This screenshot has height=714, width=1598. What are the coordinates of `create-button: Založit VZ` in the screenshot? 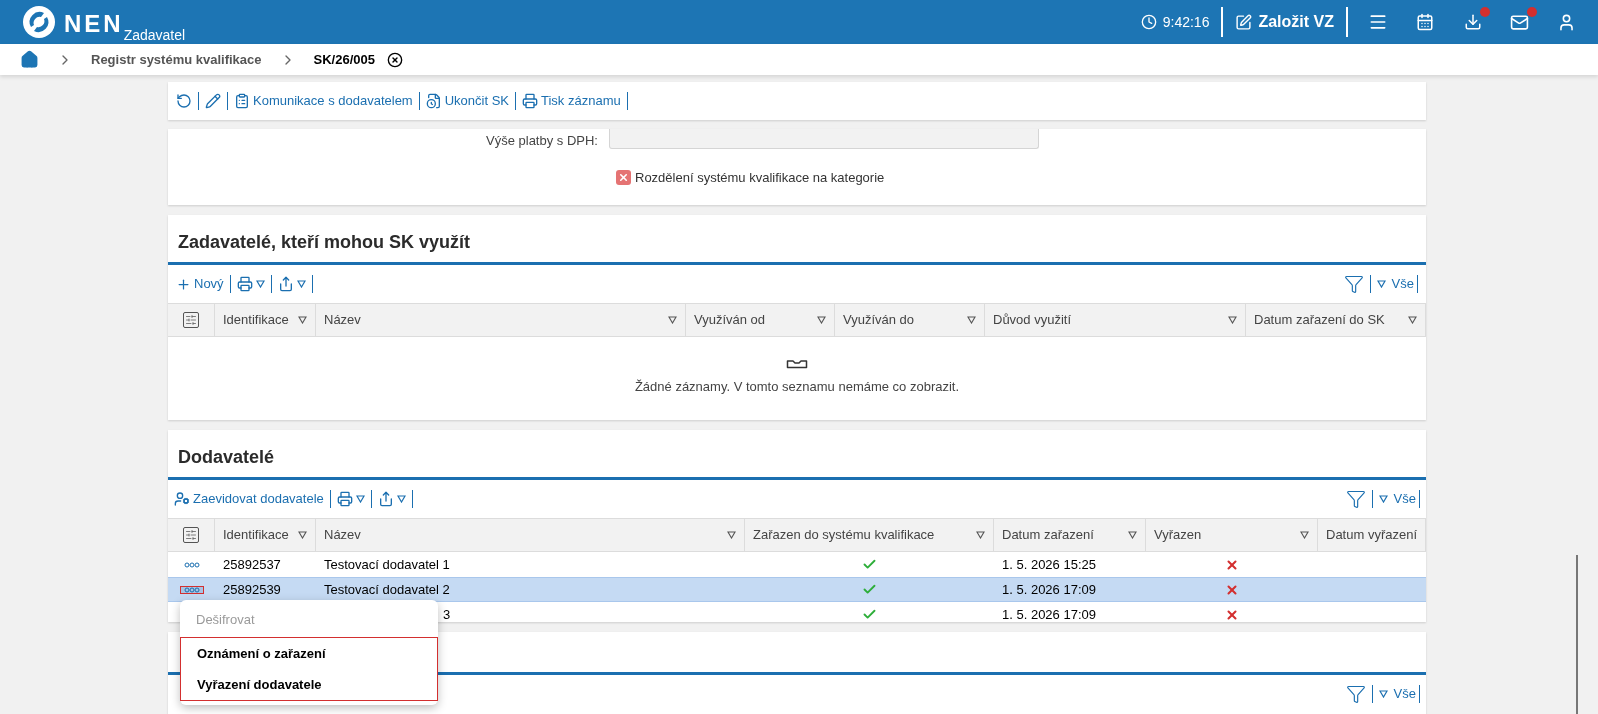 It's located at (1284, 22).